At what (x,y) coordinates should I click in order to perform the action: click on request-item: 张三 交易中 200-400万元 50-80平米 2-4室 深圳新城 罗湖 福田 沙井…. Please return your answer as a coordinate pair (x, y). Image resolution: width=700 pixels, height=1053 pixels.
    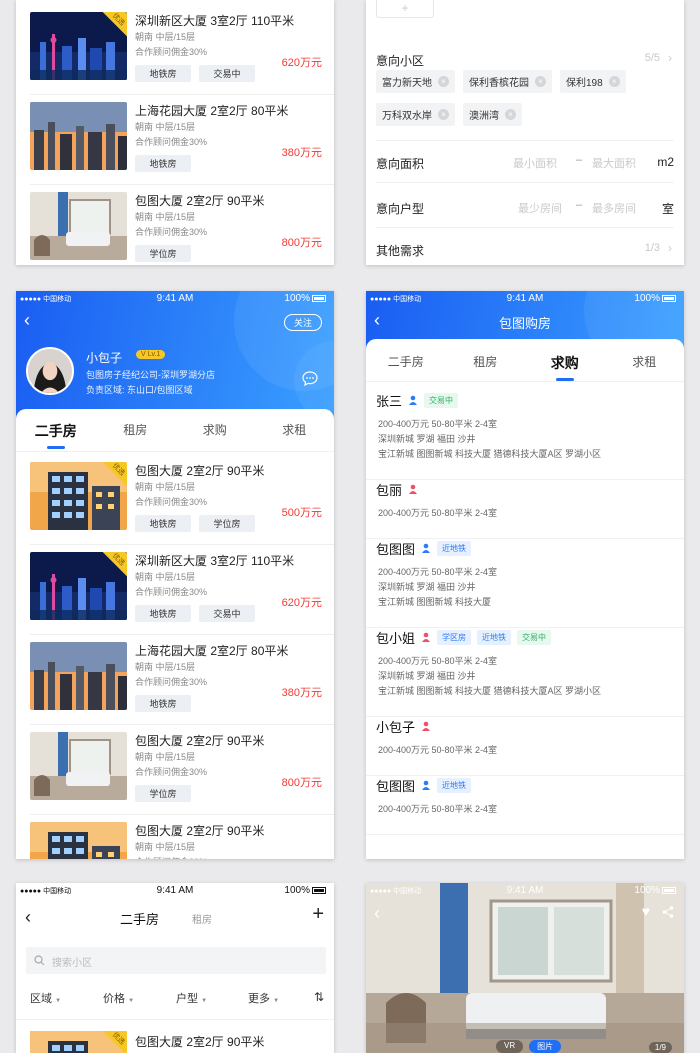
    Looking at the image, I should click on (525, 435).